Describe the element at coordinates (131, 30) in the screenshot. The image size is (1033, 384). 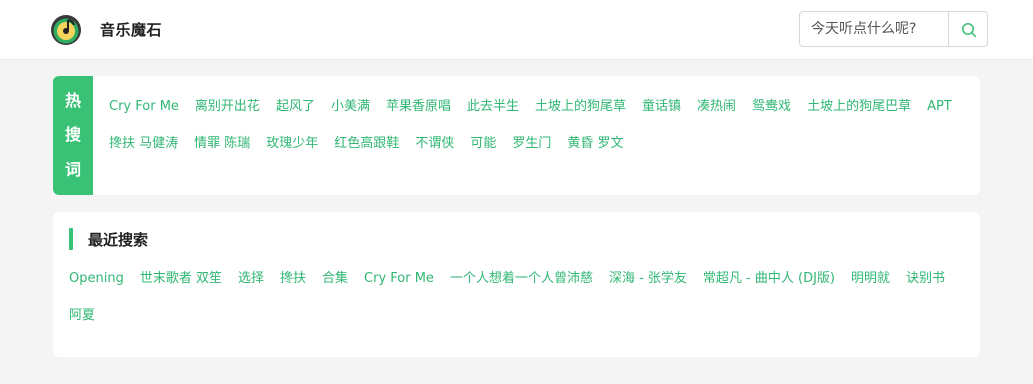
I see `app-title: 音乐魔石` at that location.